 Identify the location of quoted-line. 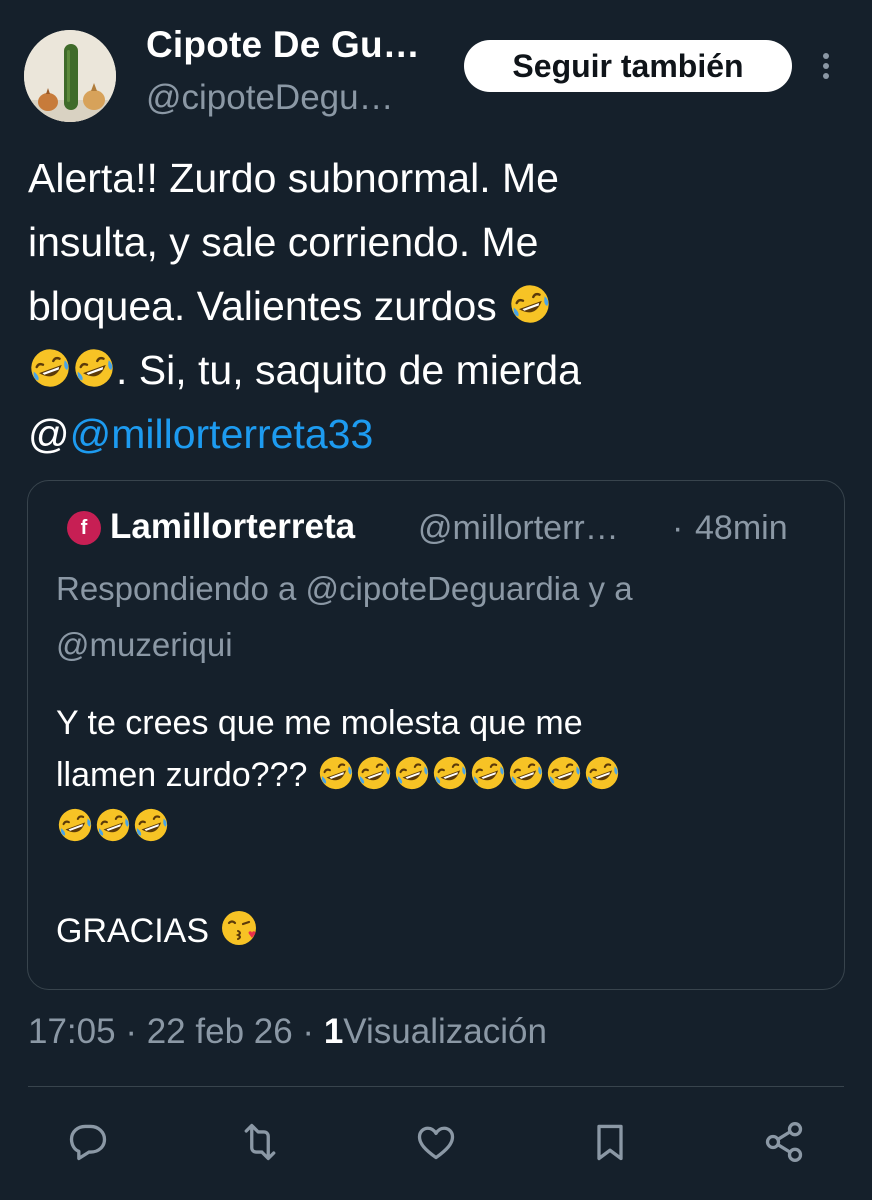
(441, 827).